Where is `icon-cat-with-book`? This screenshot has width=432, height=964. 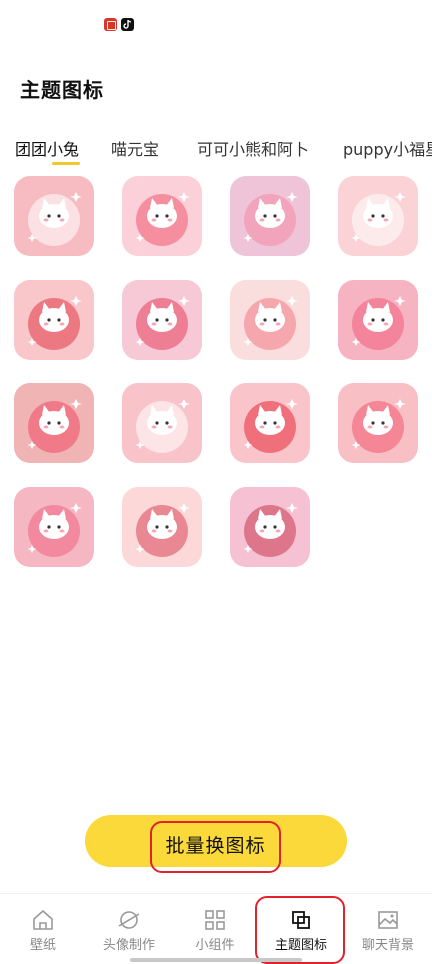
icon-cat-with-book is located at coordinates (162, 527).